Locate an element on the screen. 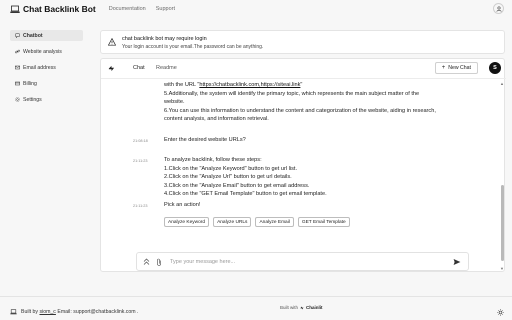 This screenshot has width=512, height=320. user-menu-button is located at coordinates (498, 8).